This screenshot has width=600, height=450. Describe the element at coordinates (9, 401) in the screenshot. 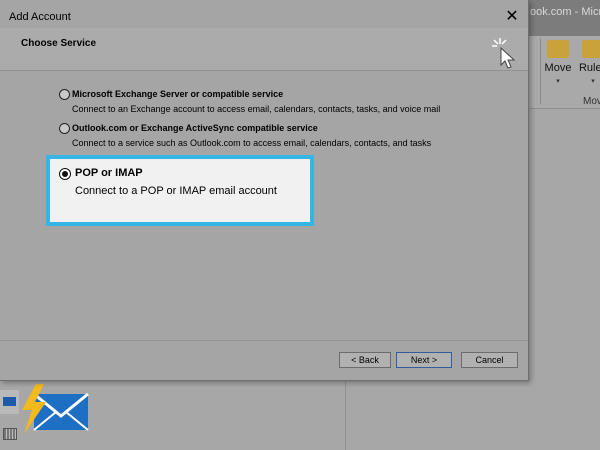

I see `mail-icon` at that location.